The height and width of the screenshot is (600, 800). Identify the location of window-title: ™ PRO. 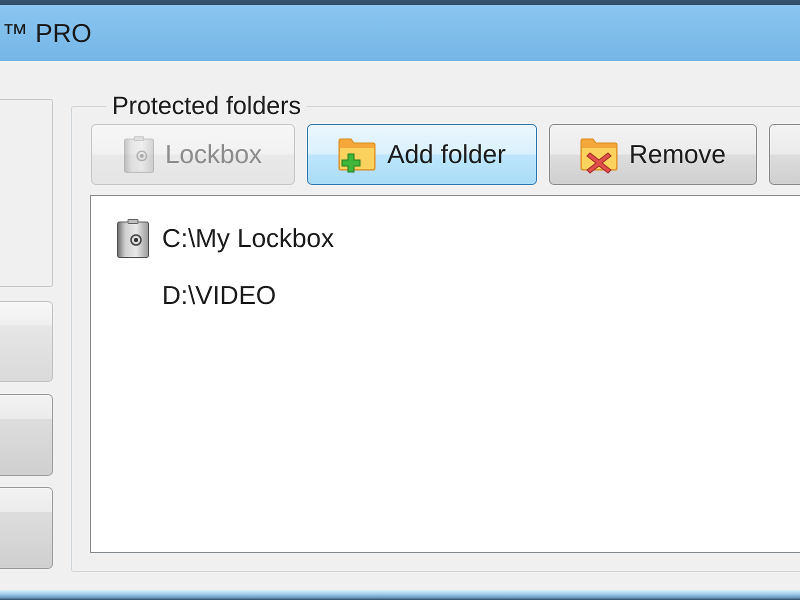
(47, 33).